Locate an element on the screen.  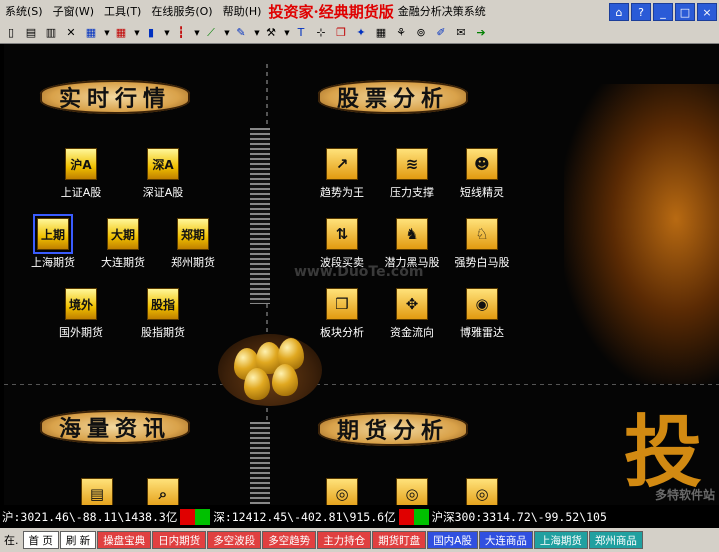
tab-long-short-band: 多空波段 is located at coordinates (234, 540).